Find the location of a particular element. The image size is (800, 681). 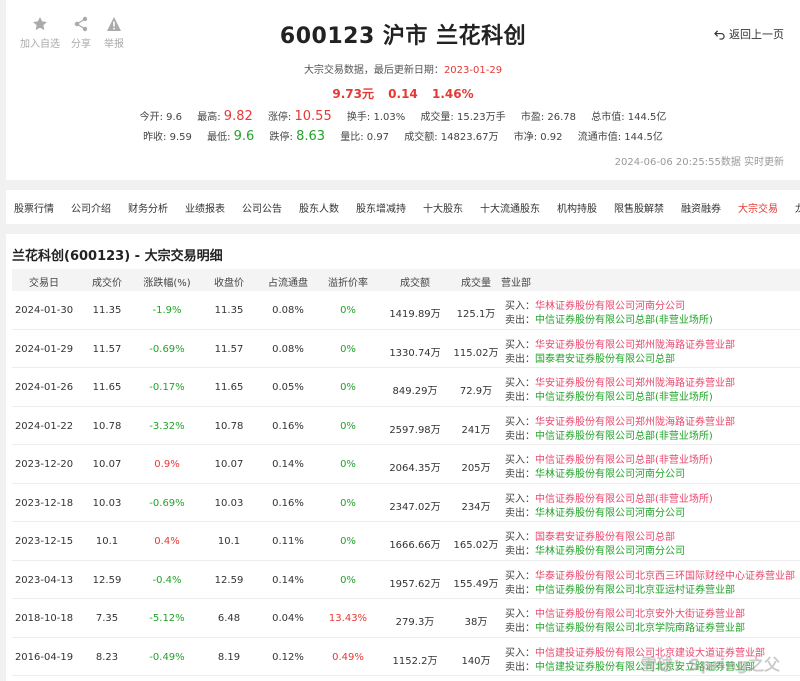

cell-volume: 241万 is located at coordinates (476, 430).